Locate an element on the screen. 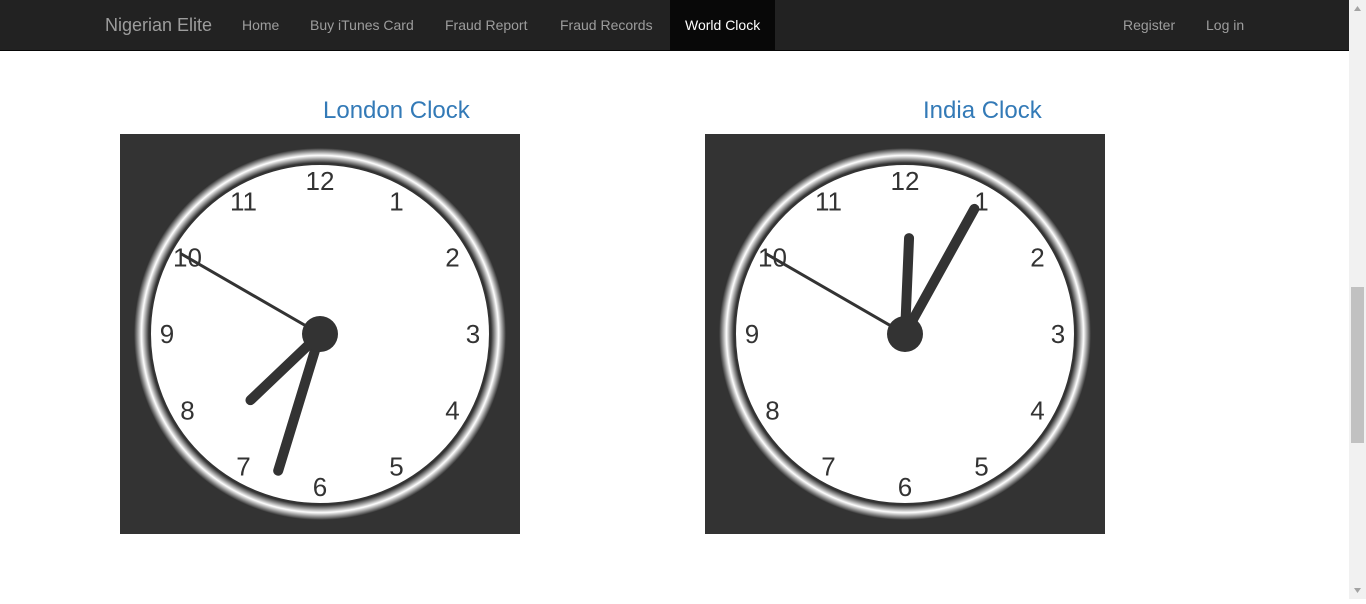 This screenshot has height=604, width=1366. scroll-down-icon is located at coordinates (1357, 590).